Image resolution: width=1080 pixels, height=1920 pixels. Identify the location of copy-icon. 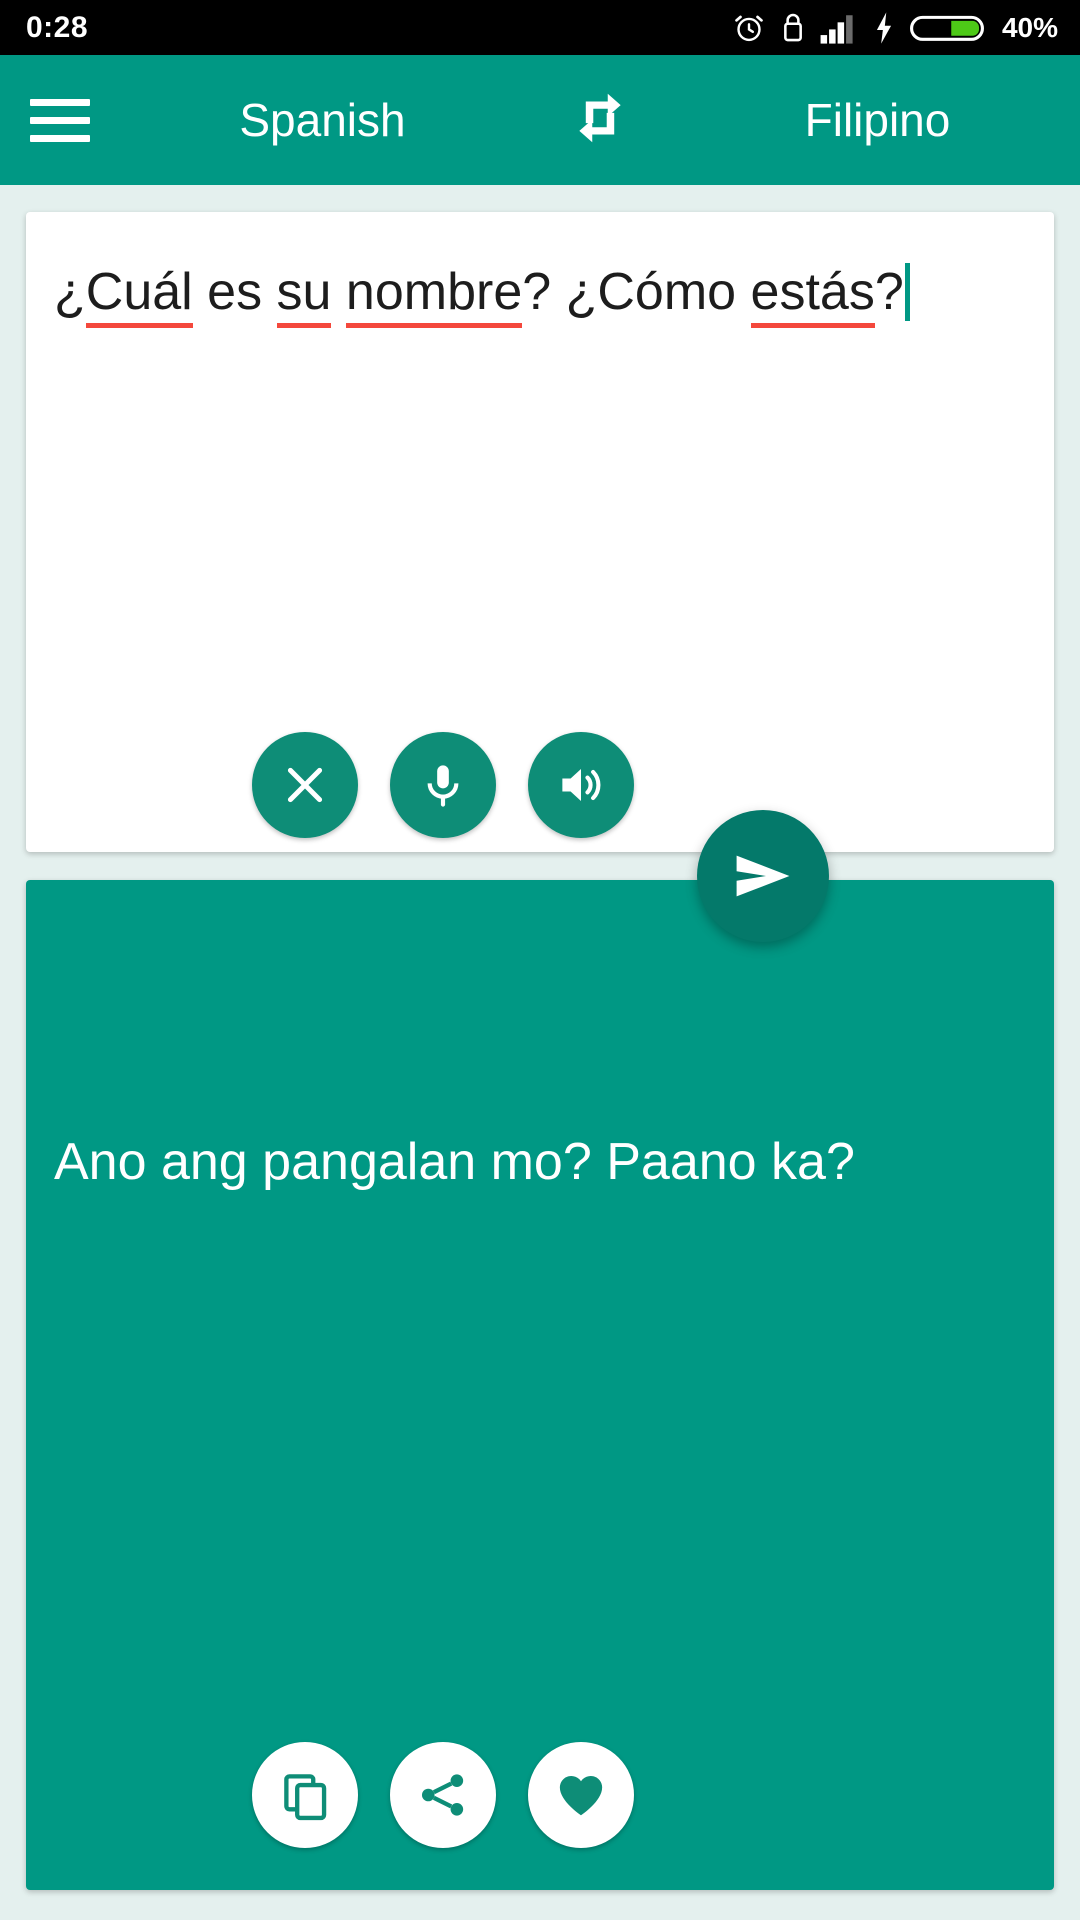
(305, 1795).